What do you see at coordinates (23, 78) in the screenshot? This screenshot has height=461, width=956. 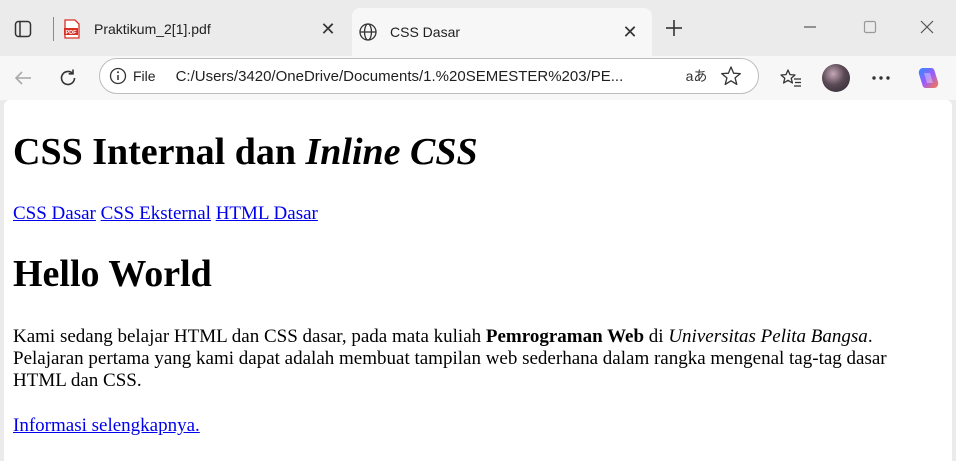 I see `back-arrow-icon` at bounding box center [23, 78].